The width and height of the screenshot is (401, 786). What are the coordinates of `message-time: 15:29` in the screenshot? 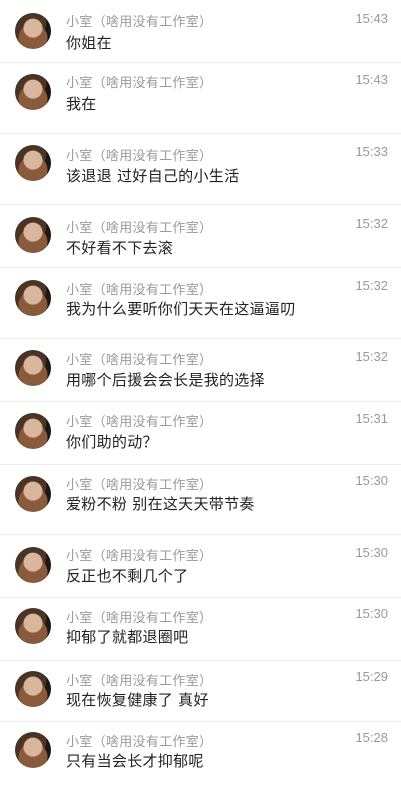 It's located at (371, 676).